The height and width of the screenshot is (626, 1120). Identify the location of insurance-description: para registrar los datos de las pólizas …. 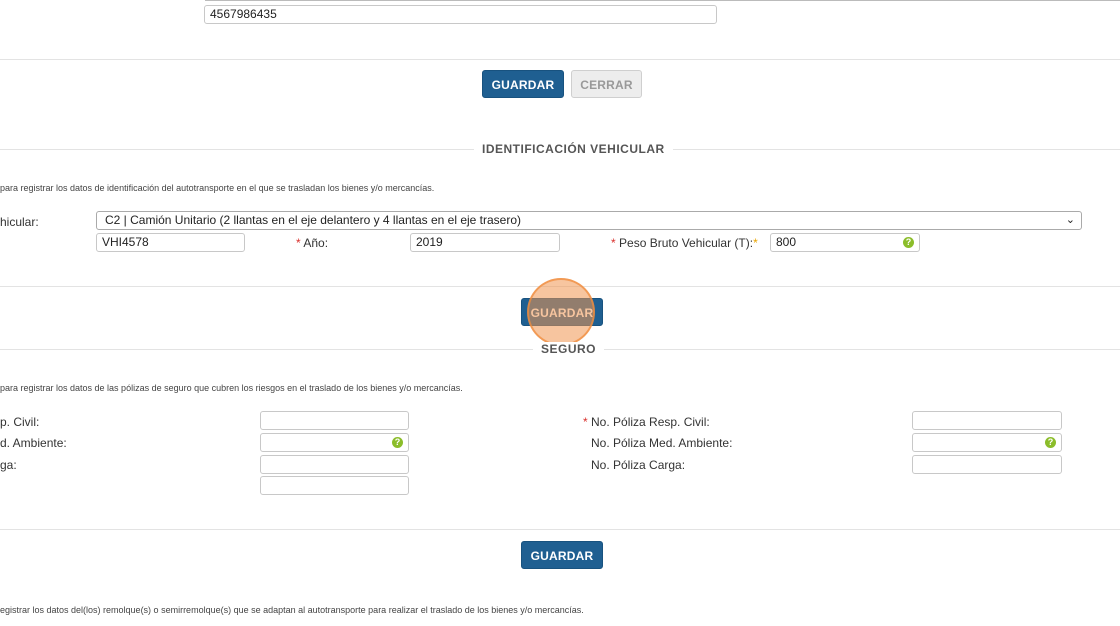
(231, 388).